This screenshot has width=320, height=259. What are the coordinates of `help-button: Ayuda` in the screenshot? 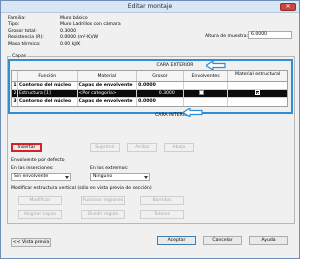 It's located at (268, 240).